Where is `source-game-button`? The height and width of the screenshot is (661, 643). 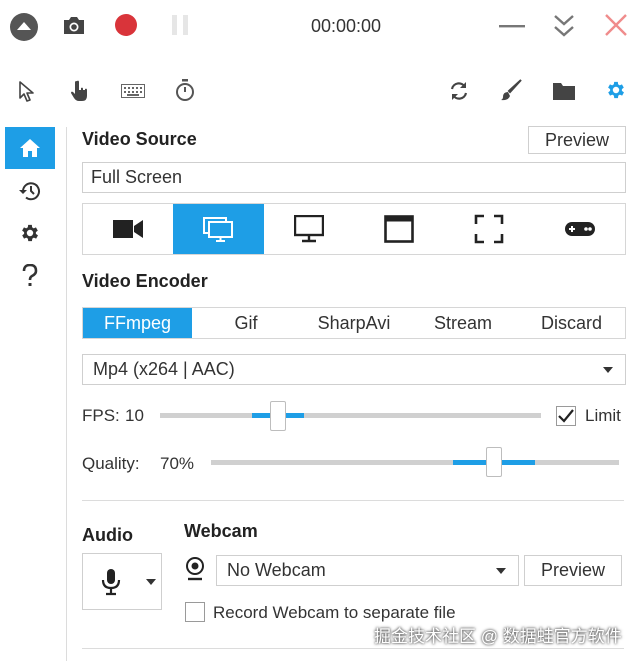 source-game-button is located at coordinates (580, 229).